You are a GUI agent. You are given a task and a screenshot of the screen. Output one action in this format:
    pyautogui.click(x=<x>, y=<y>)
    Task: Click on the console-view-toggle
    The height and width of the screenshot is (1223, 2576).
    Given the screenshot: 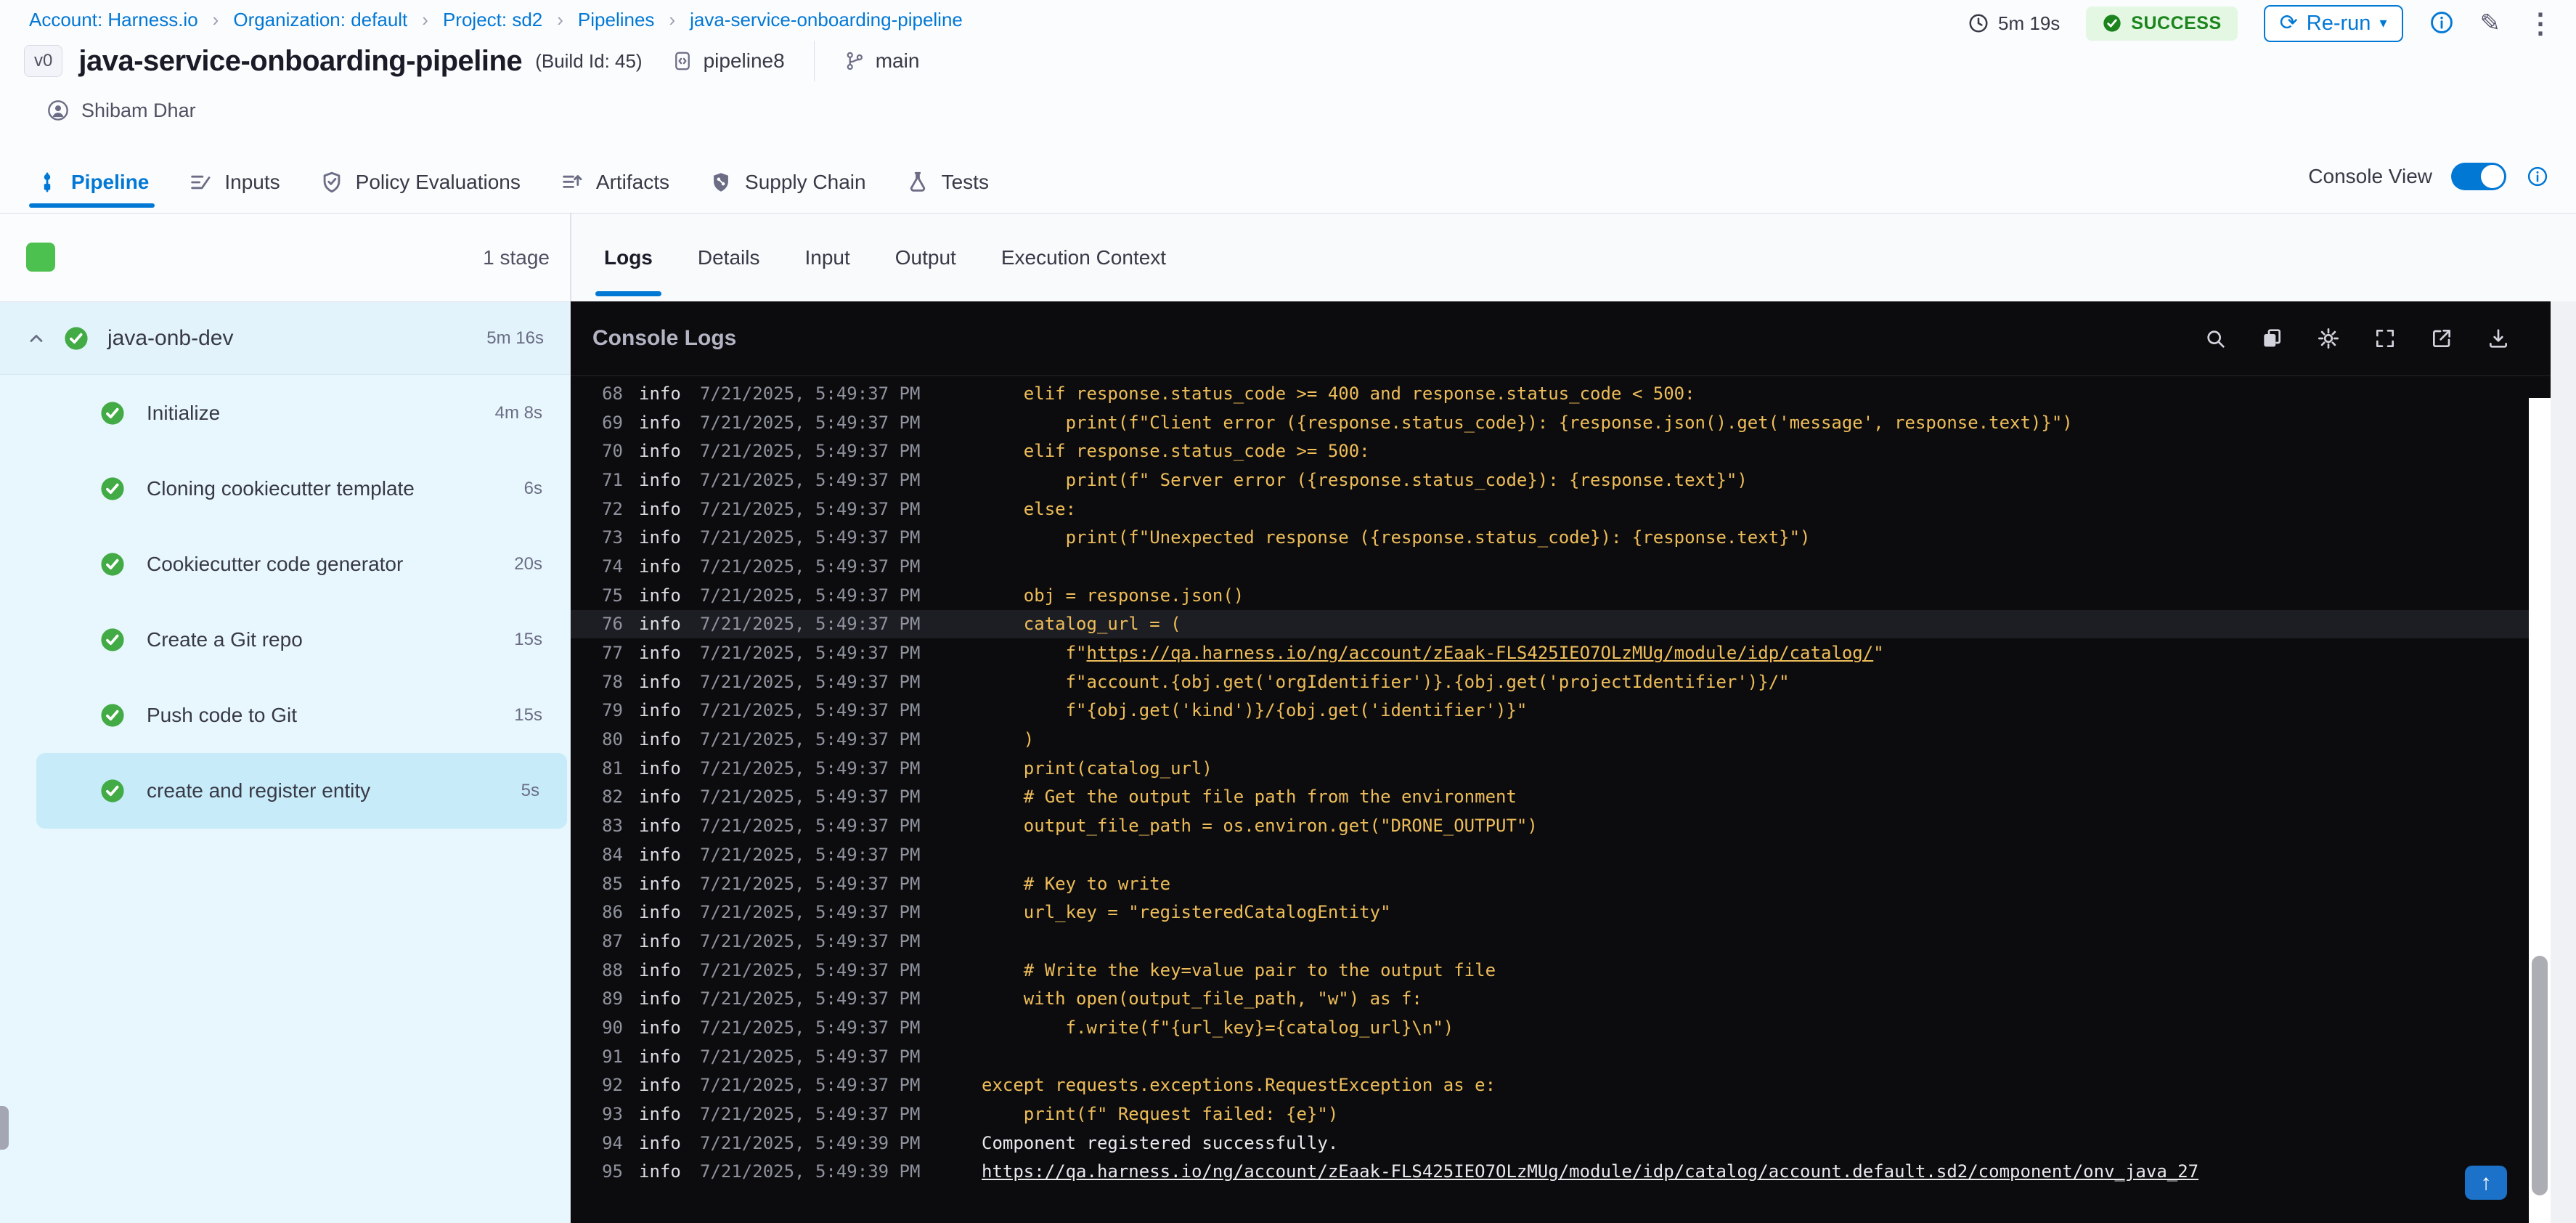 What is the action you would take?
    pyautogui.click(x=2478, y=176)
    